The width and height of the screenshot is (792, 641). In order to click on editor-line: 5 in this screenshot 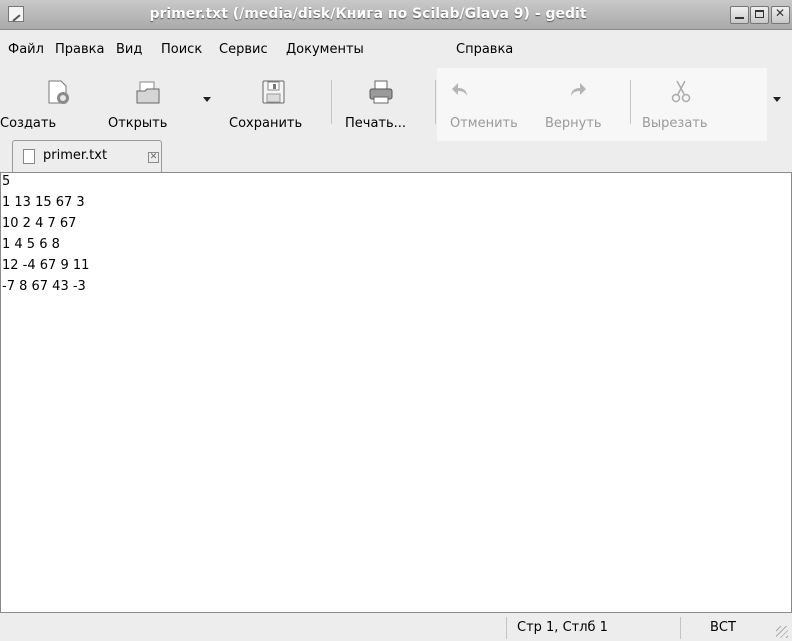, I will do `click(6, 181)`.